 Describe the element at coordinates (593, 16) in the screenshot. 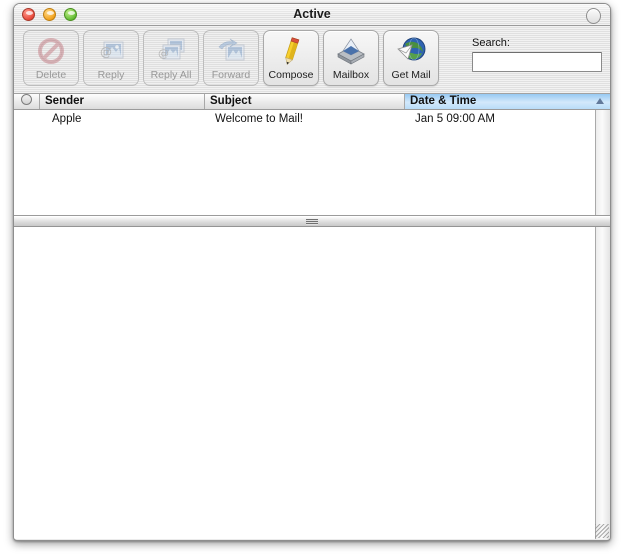

I see `toolbar-toggle-button` at that location.